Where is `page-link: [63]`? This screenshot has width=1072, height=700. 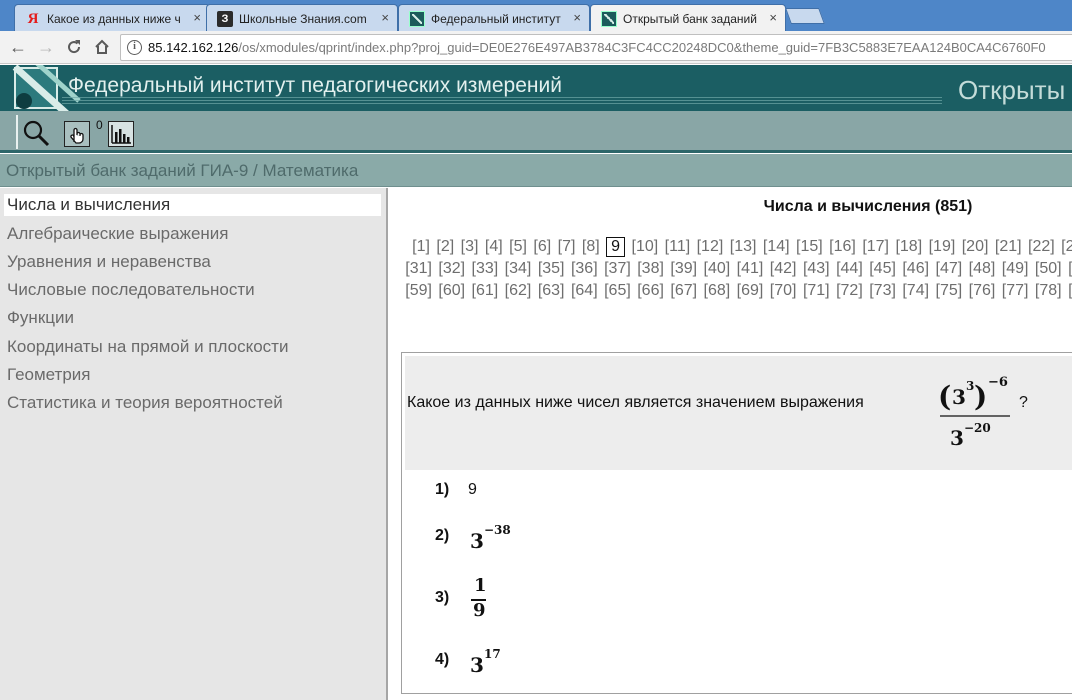
page-link: [63] is located at coordinates (551, 291).